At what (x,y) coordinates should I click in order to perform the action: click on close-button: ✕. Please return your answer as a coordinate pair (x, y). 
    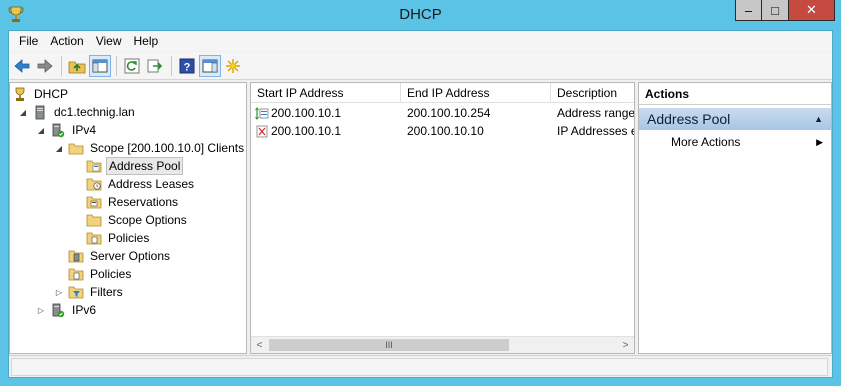
    Looking at the image, I should click on (812, 10).